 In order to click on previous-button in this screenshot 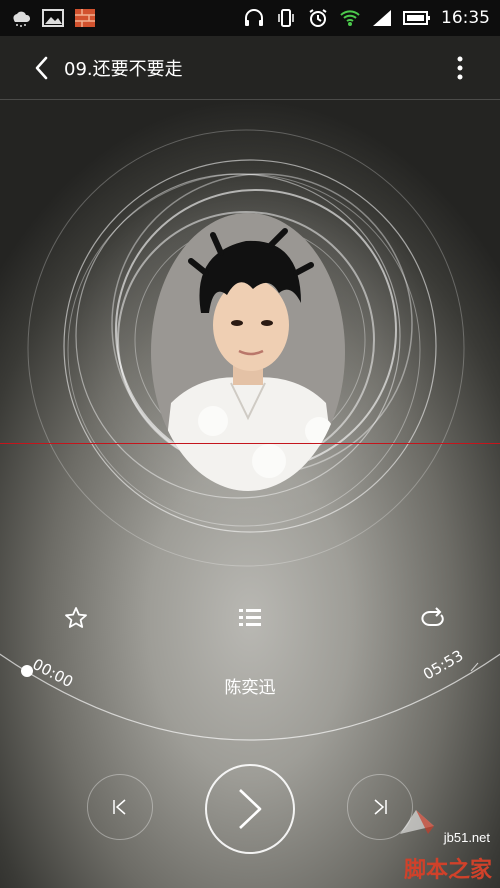, I will do `click(120, 807)`.